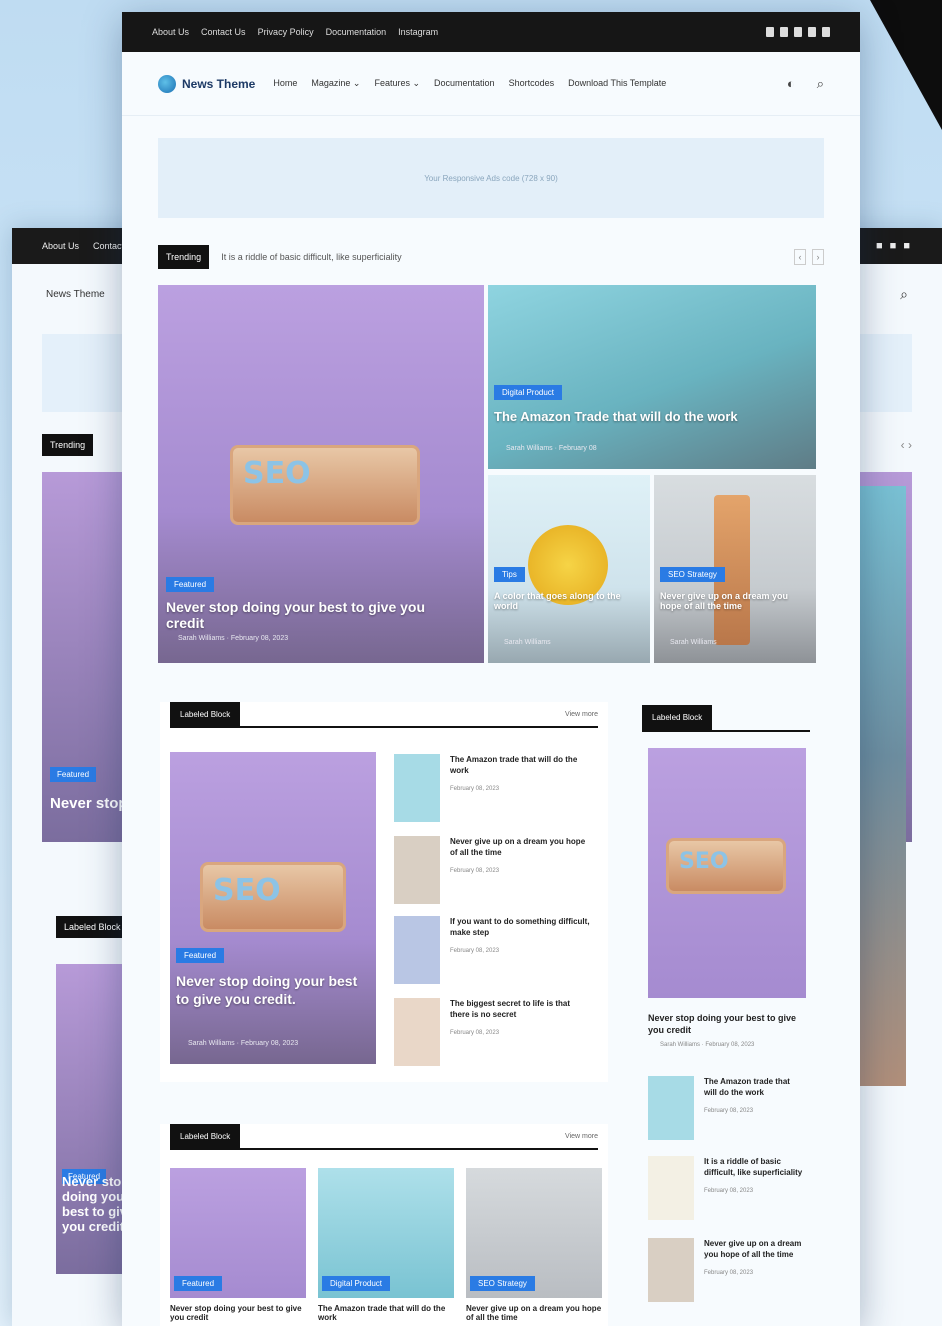 The image size is (942, 1326). Describe the element at coordinates (906, 445) in the screenshot. I see `back-ticker-arrows: ‹ ›` at that location.